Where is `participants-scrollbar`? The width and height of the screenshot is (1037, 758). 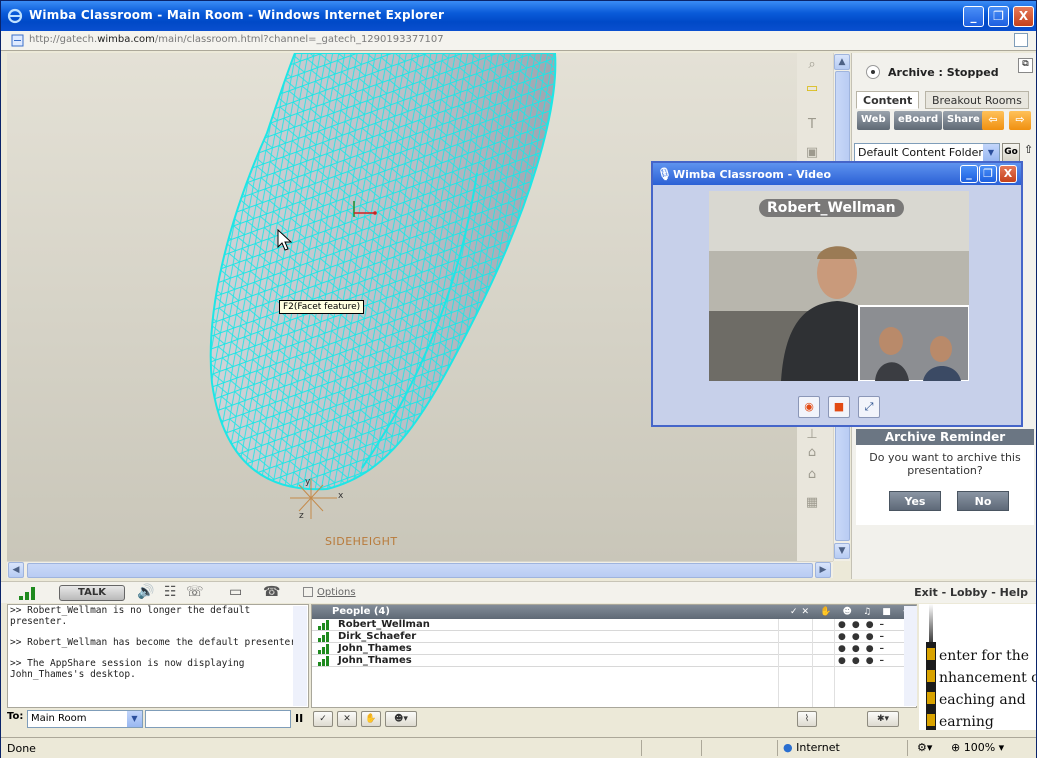
participants-scrollbar is located at coordinates (910, 656).